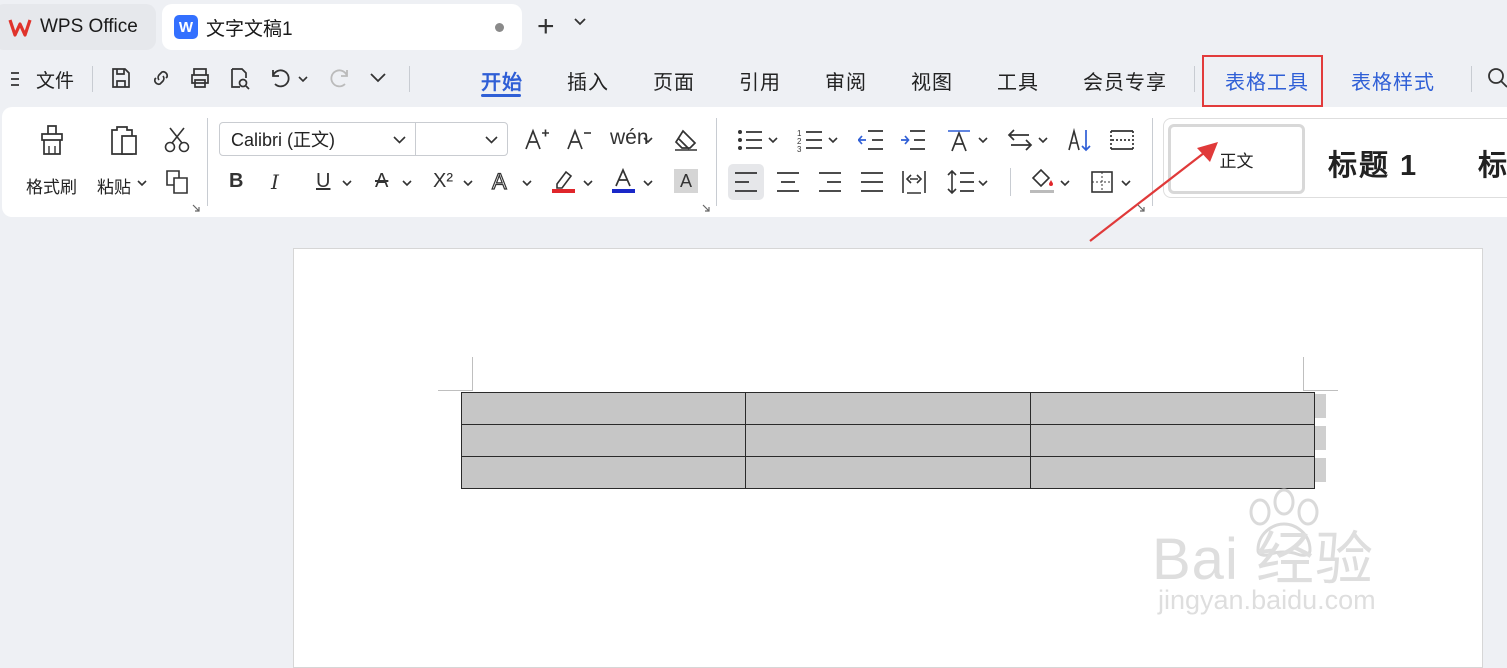 This screenshot has width=1507, height=668. Describe the element at coordinates (177, 140) in the screenshot. I see `cut-icon` at that location.